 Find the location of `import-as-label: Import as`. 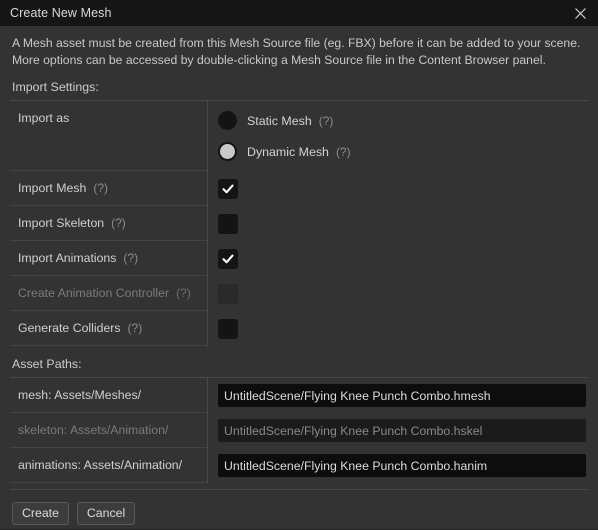

import-as-label: Import as is located at coordinates (44, 118).